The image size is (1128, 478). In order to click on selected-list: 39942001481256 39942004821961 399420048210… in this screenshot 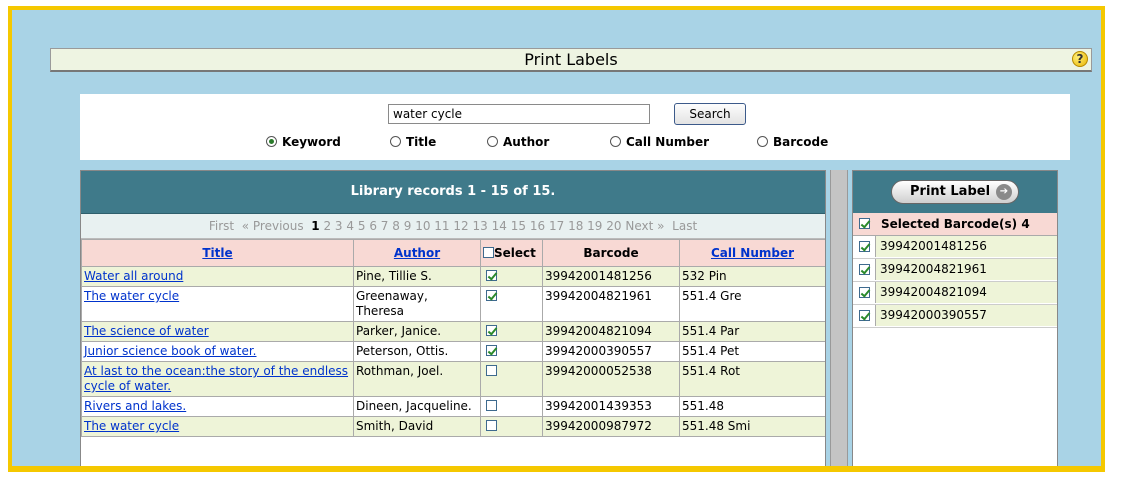, I will do `click(955, 282)`.